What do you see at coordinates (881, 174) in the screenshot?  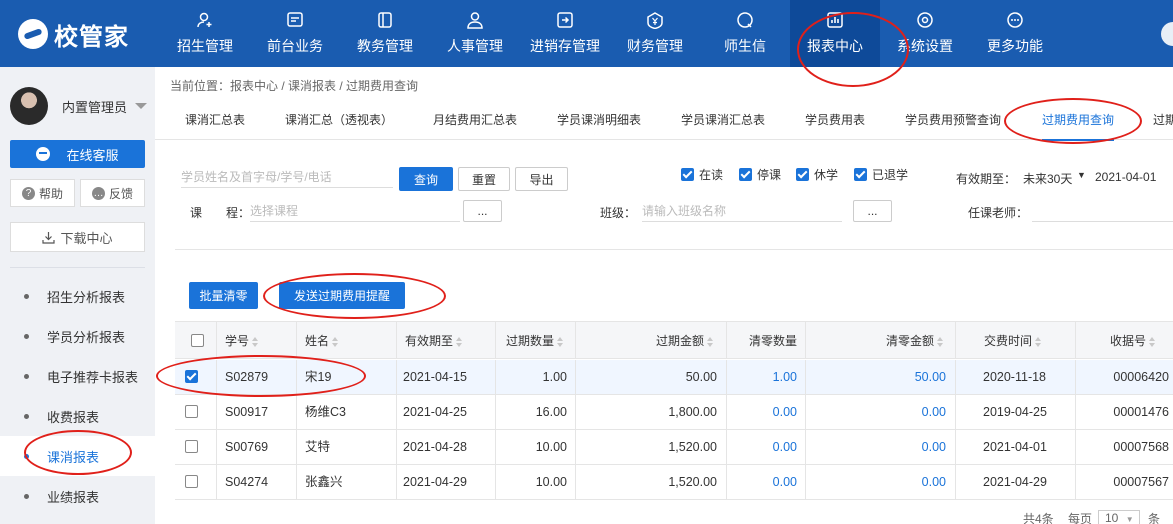 I see `status-check-withdrawn: 已退学` at bounding box center [881, 174].